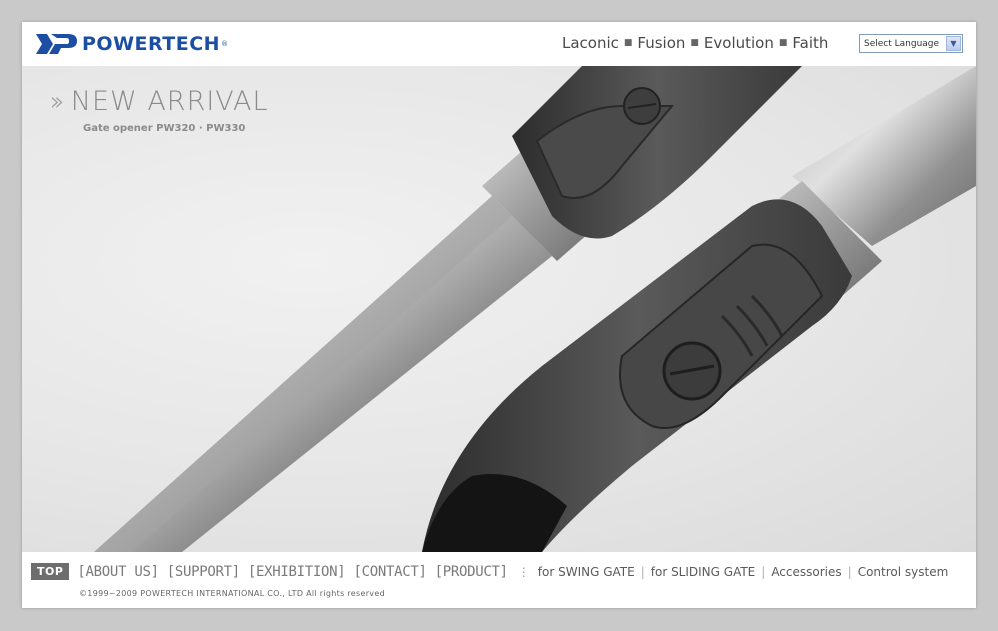  What do you see at coordinates (50, 571) in the screenshot?
I see `top-button: TOP` at bounding box center [50, 571].